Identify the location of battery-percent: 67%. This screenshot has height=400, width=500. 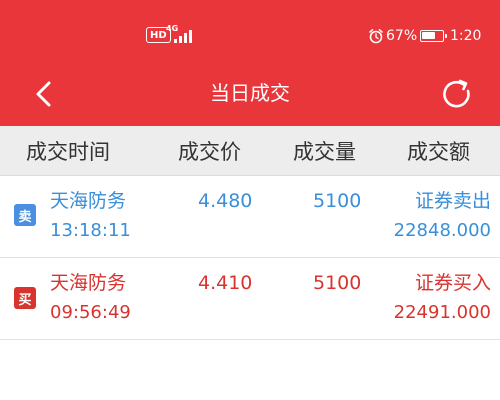
(402, 36).